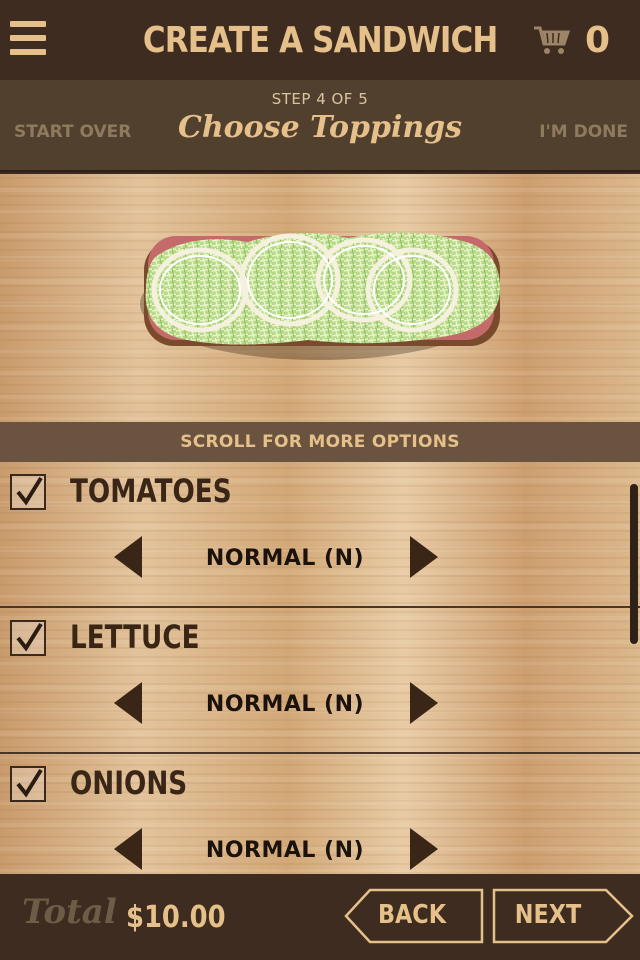 The width and height of the screenshot is (640, 960). Describe the element at coordinates (548, 915) in the screenshot. I see `next-button-label: NEXT` at that location.